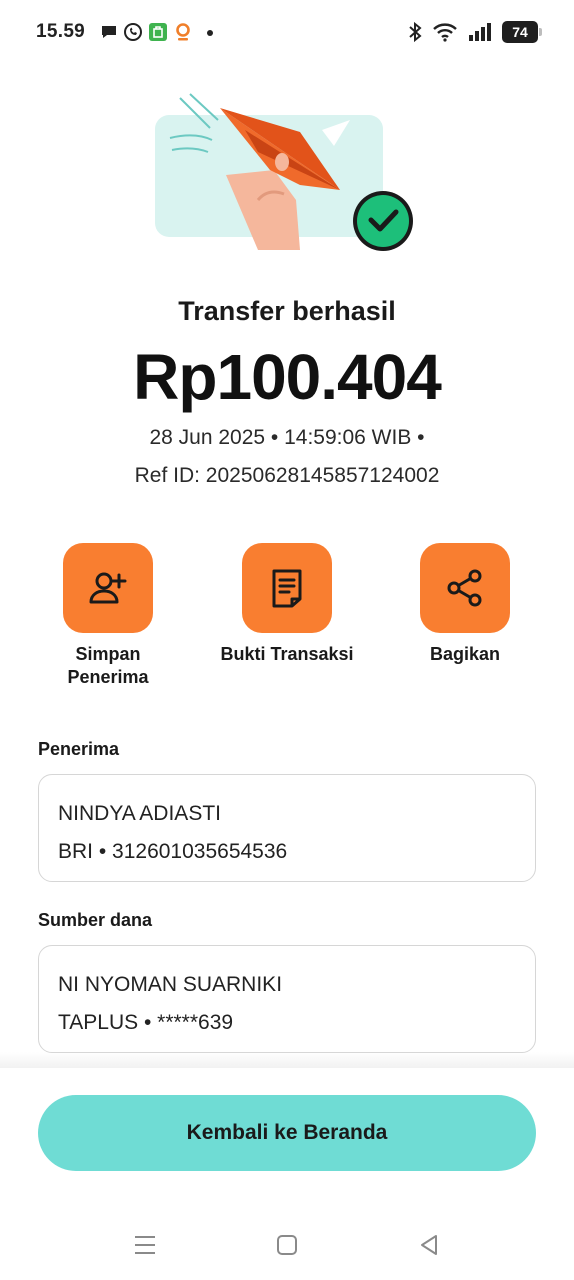 This screenshot has height=1280, width=574. Describe the element at coordinates (415, 32) in the screenshot. I see `bluetooth-icon` at that location.